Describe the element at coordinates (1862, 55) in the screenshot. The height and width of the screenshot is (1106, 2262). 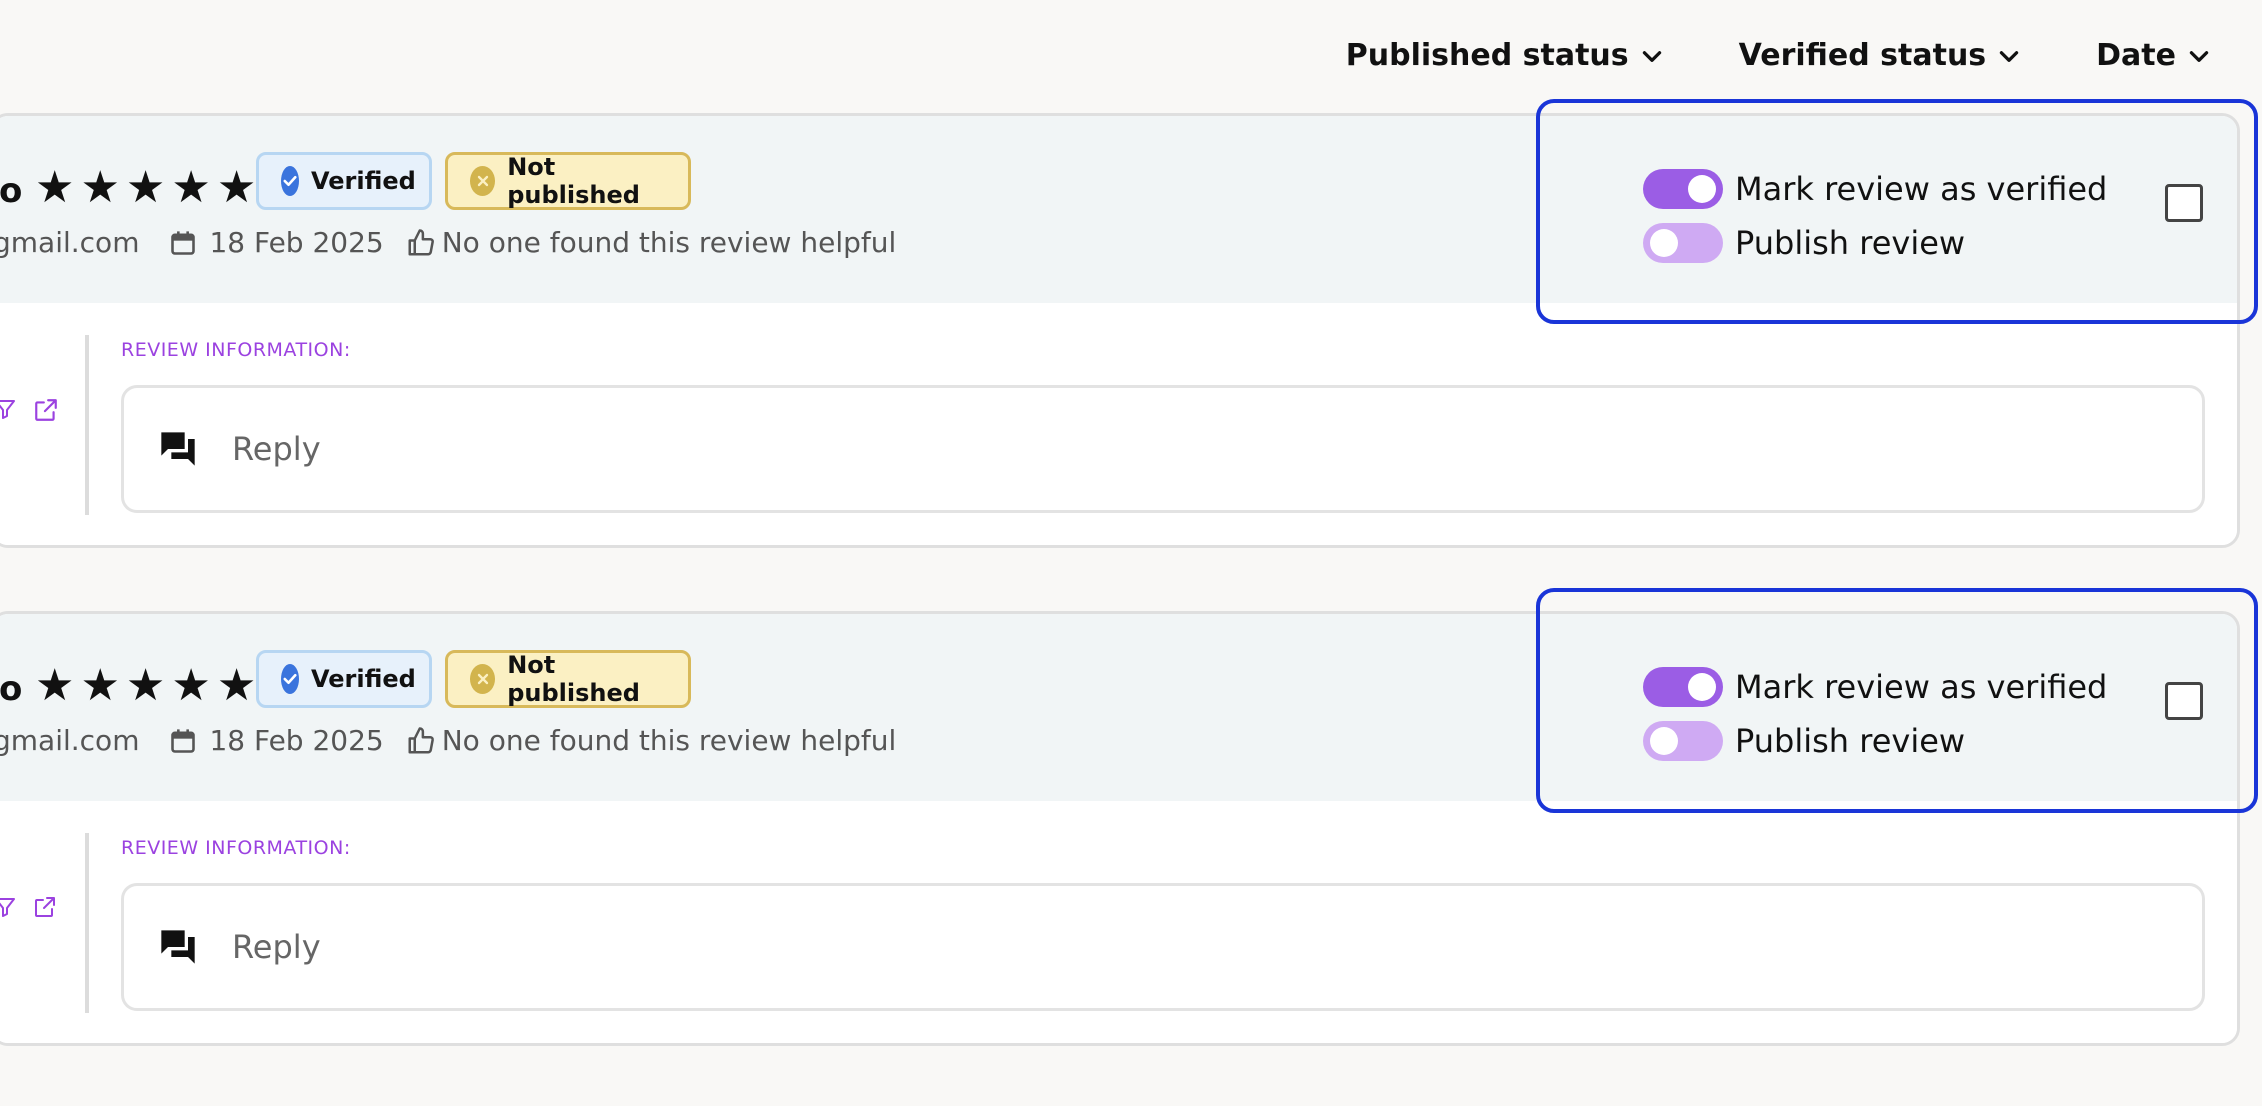
I see `verified-status-filter-label: Verified status` at that location.